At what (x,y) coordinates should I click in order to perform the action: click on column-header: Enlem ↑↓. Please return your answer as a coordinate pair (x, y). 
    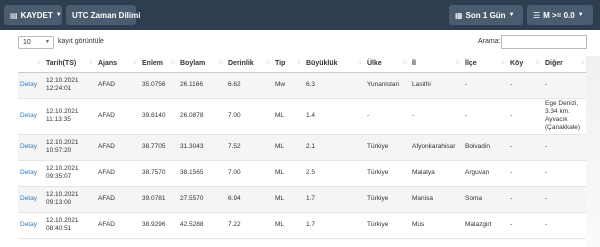
    Looking at the image, I should click on (159, 64).